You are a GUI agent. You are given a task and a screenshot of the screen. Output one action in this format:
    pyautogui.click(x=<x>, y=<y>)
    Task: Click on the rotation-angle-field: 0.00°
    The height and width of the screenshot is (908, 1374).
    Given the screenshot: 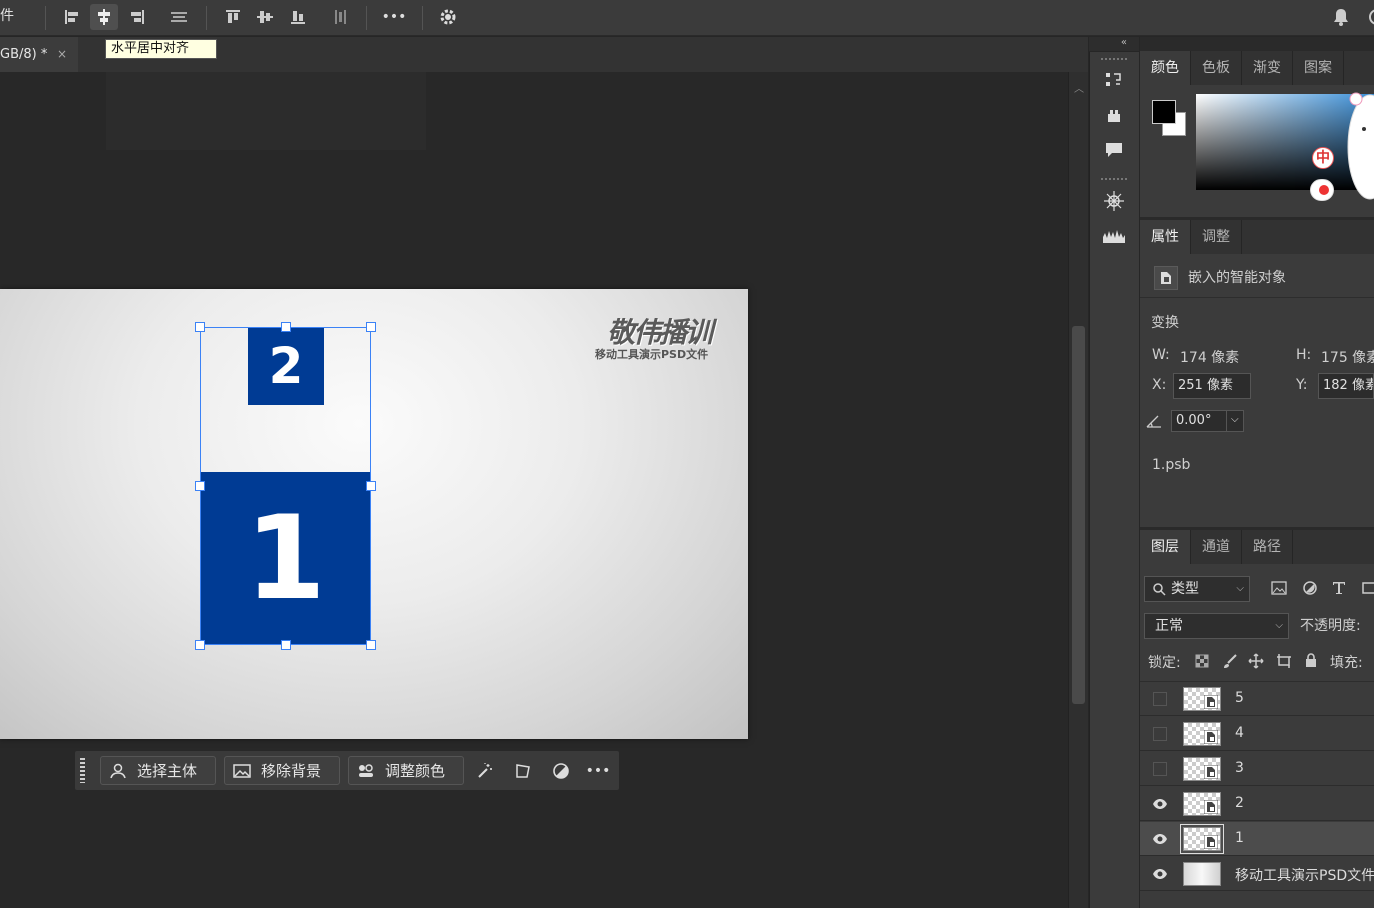 What is the action you would take?
    pyautogui.click(x=1199, y=421)
    